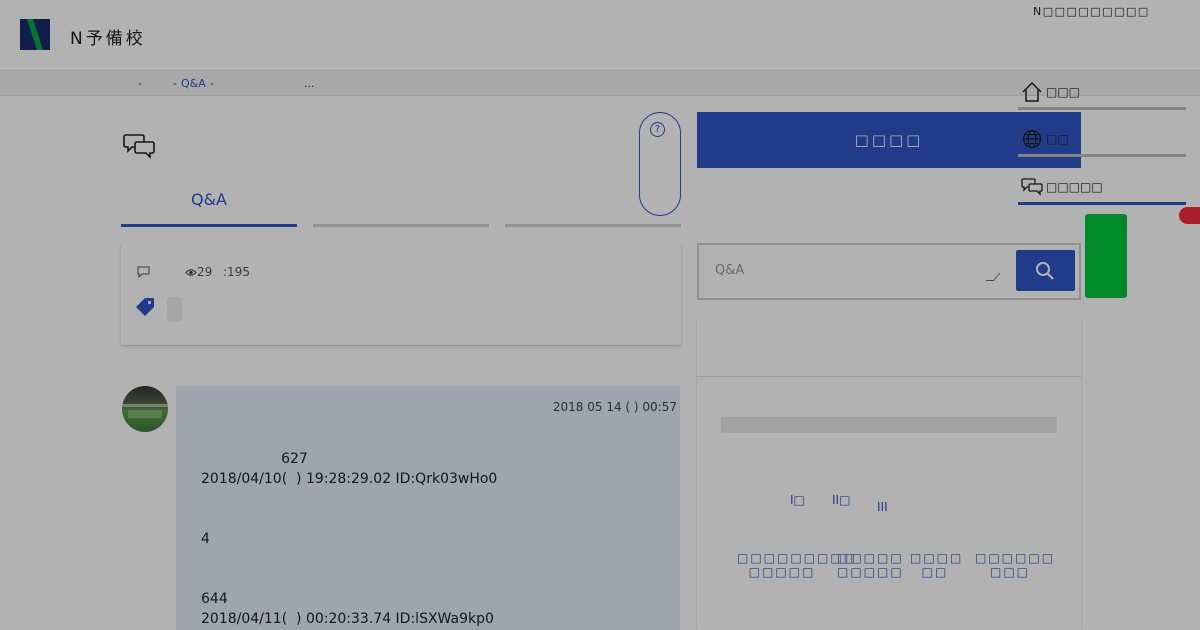 The height and width of the screenshot is (630, 1200). Describe the element at coordinates (937, 558) in the screenshot. I see `category-line: □□□□` at that location.